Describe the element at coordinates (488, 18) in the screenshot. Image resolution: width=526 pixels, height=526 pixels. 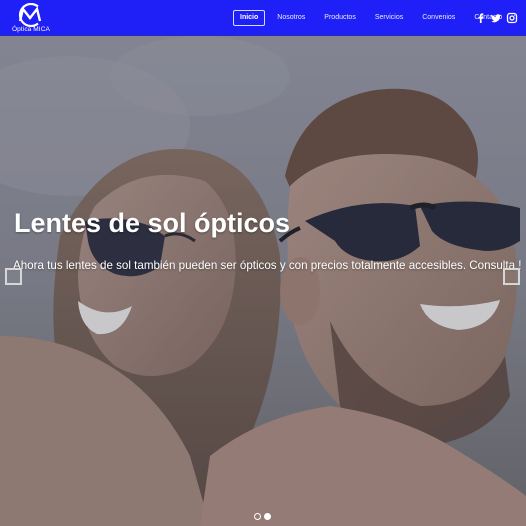
I see `nav-item-contacto: Contacto` at that location.